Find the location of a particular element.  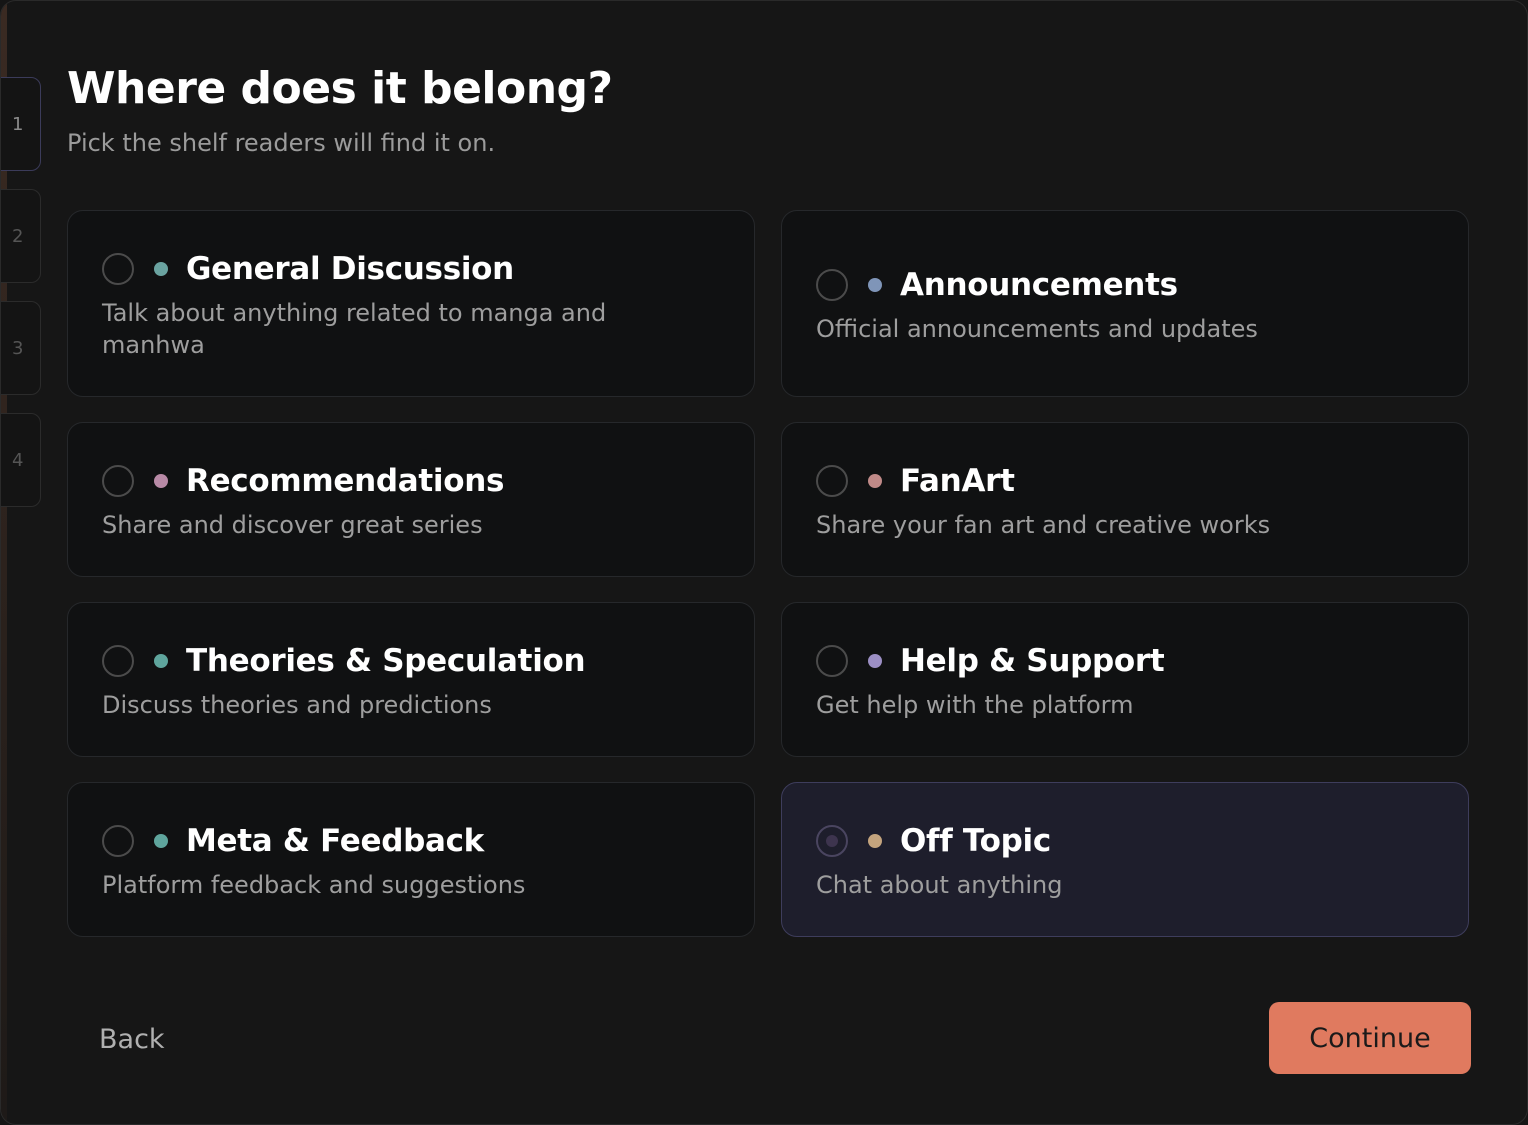

card-header: Theories & Speculation is located at coordinates (411, 661).